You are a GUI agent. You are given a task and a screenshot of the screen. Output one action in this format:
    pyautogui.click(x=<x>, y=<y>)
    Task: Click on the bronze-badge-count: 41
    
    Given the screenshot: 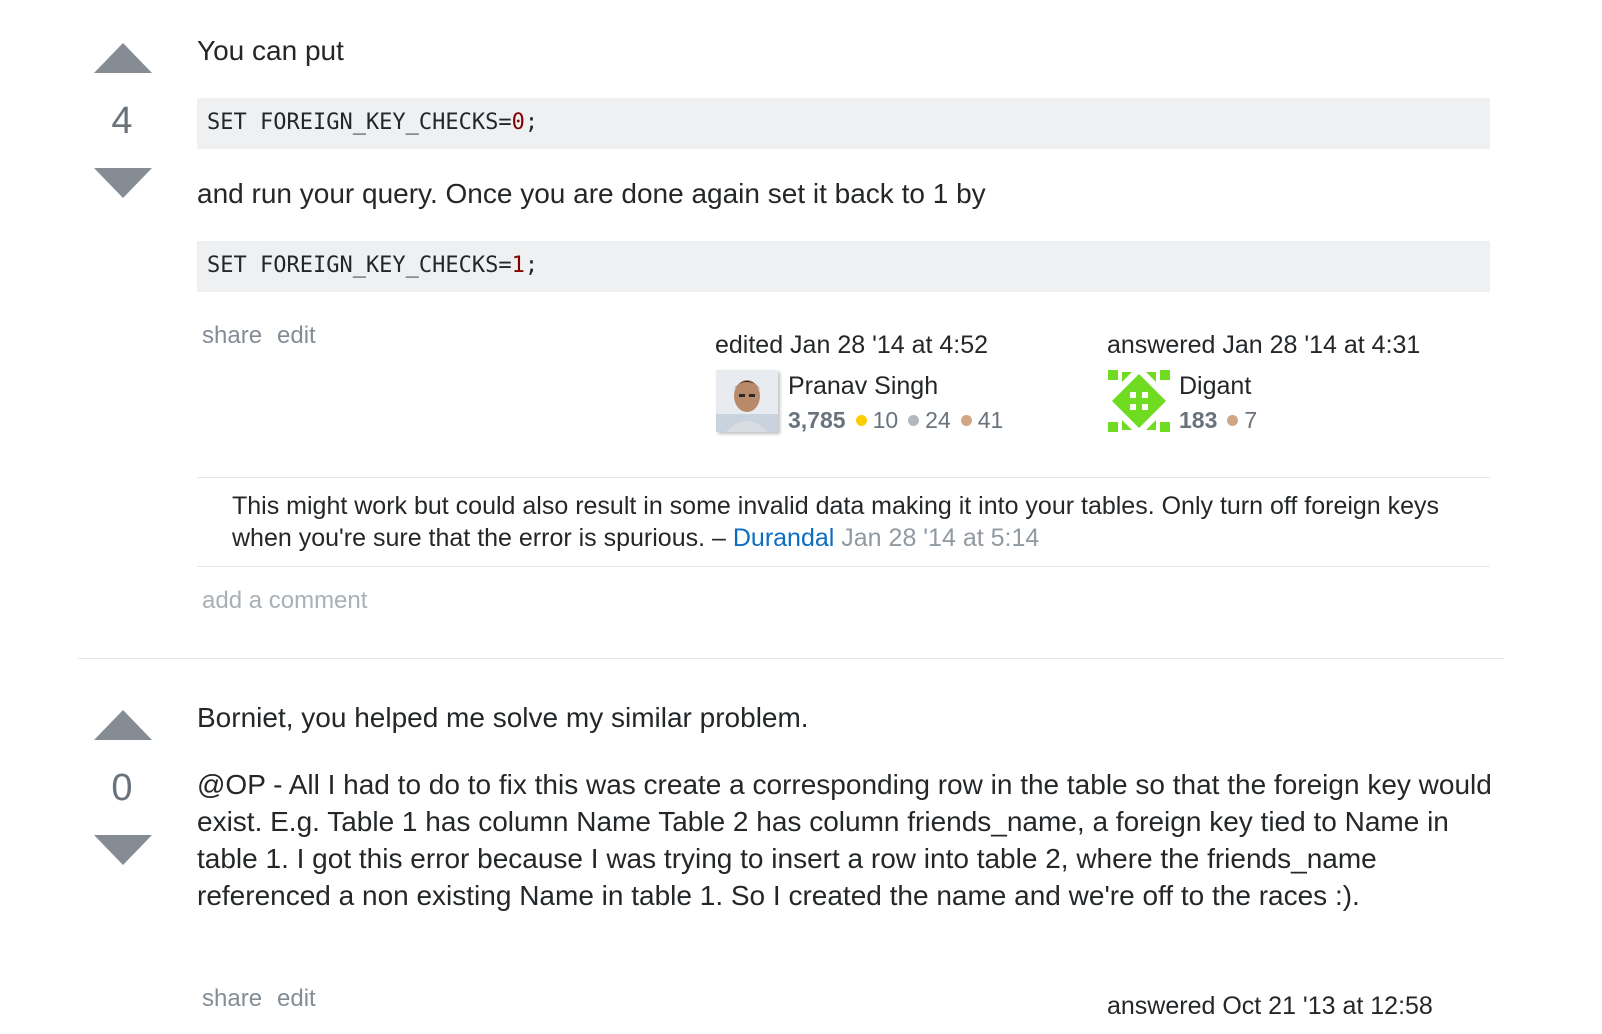 What is the action you would take?
    pyautogui.click(x=990, y=420)
    